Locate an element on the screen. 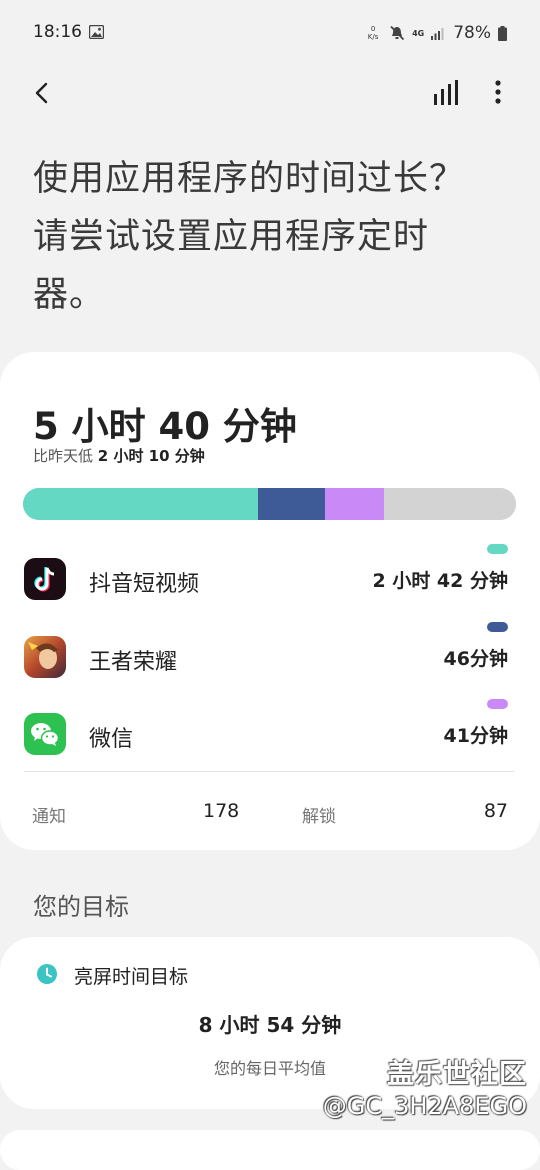 The width and height of the screenshot is (540, 1170). app-row-honor-of-kings: 王者荣耀 46分钟 is located at coordinates (270, 654).